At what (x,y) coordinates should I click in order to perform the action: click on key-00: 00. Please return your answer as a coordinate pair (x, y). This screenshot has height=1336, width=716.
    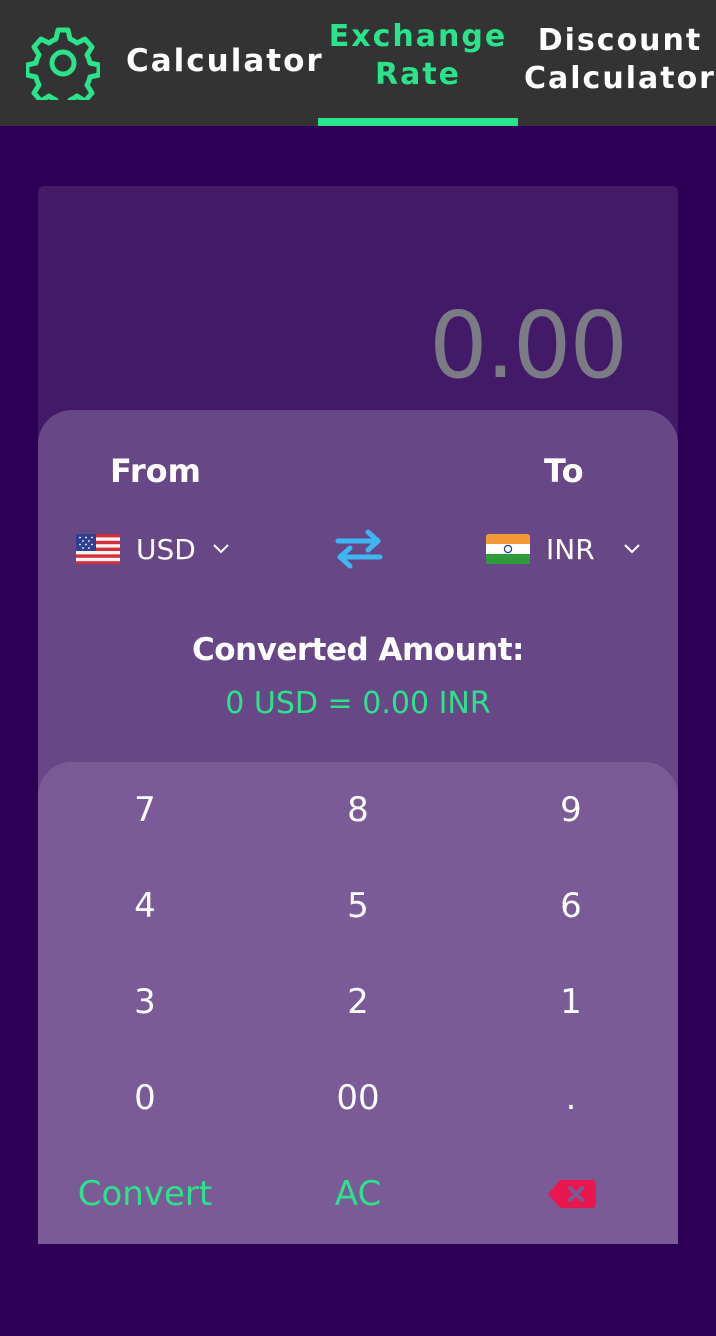
    Looking at the image, I should click on (358, 1098).